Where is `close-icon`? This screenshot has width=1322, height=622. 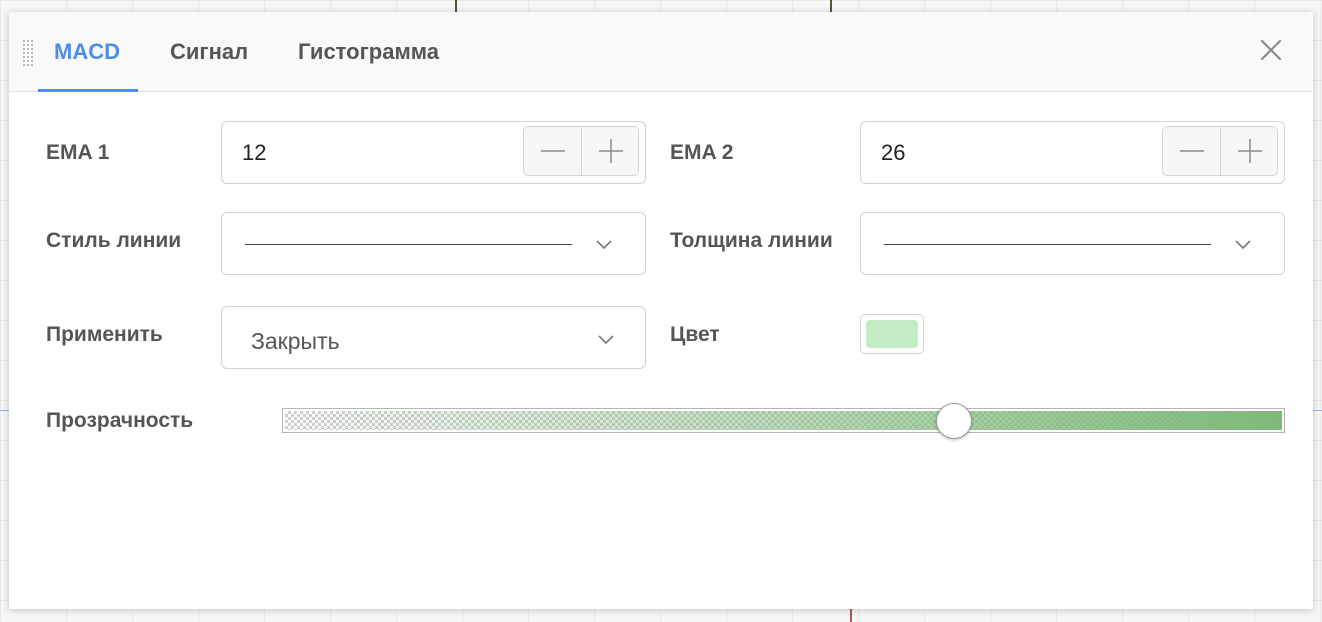
close-icon is located at coordinates (1271, 50).